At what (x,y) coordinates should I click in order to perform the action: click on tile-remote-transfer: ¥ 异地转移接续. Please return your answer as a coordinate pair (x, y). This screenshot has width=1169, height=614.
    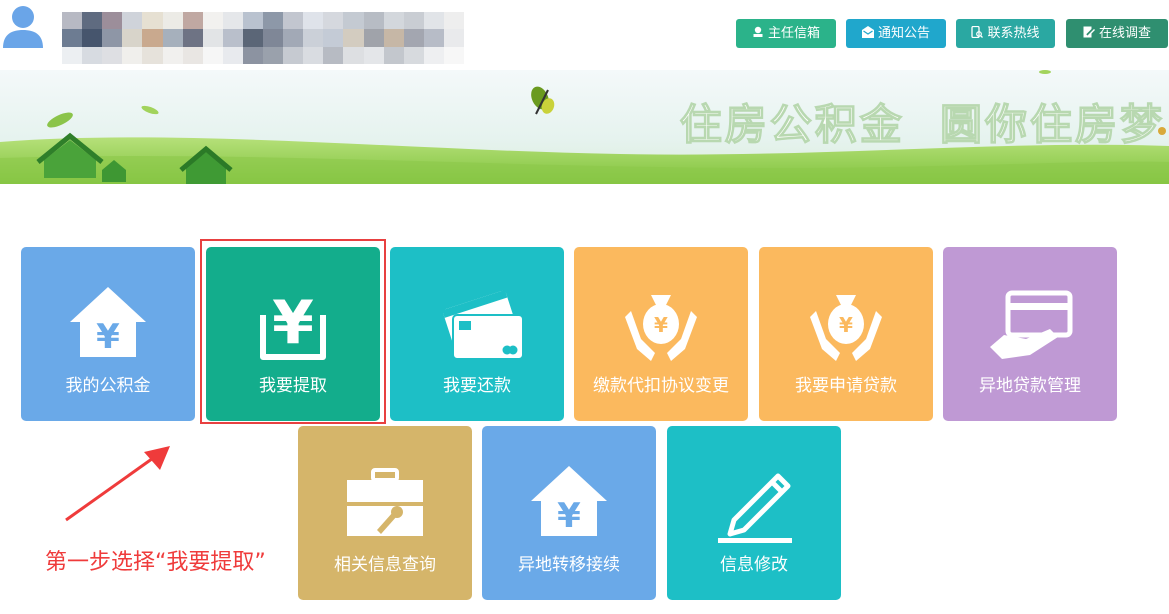
    Looking at the image, I should click on (569, 513).